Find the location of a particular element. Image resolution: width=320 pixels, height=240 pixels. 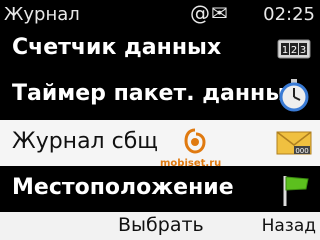

watermark-logo-icon is located at coordinates (195, 141).